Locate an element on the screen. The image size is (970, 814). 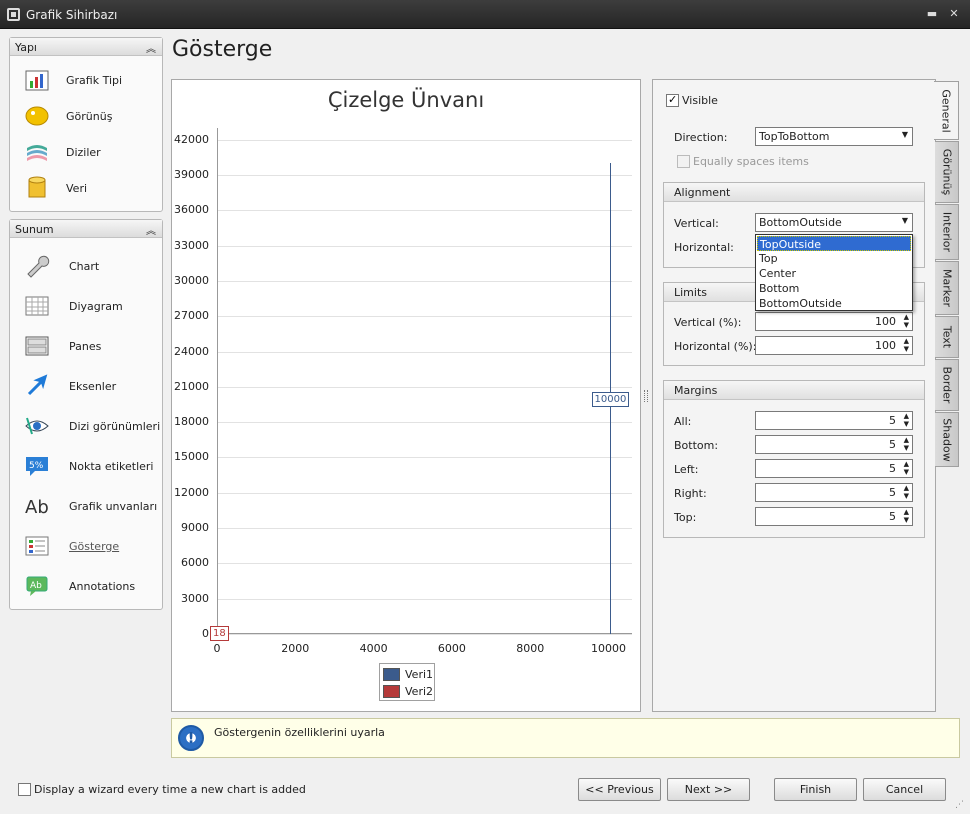
nav-gorunus-label: Görünüş is located at coordinates (89, 116).